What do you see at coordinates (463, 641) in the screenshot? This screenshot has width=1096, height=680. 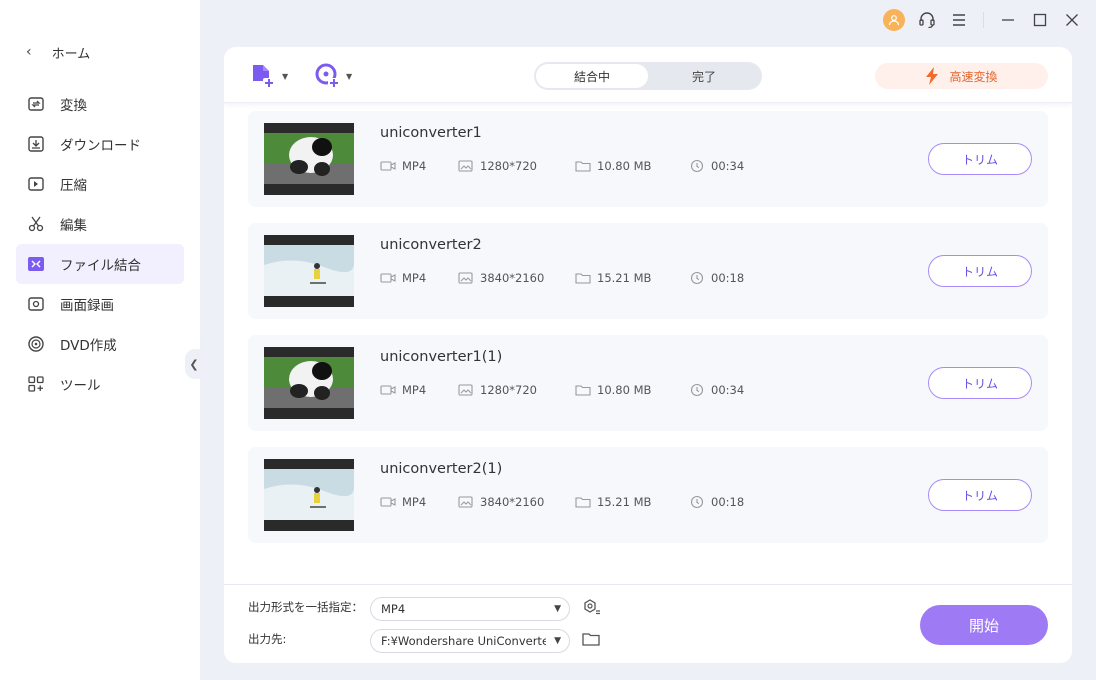 I see `output-destination-value: F:¥Wondershare UniConverter 1` at bounding box center [463, 641].